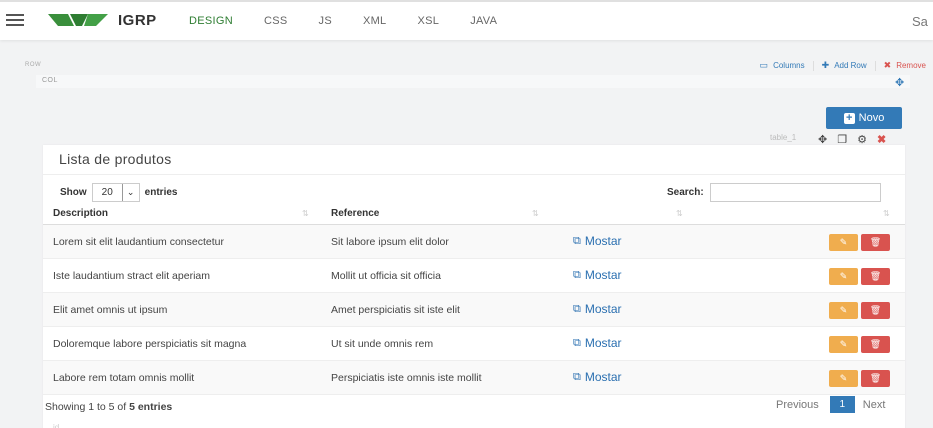 The height and width of the screenshot is (428, 933). I want to click on row-container: ROW ▭ Columns ✚ Add Row ✖ Remove, so click(474, 67).